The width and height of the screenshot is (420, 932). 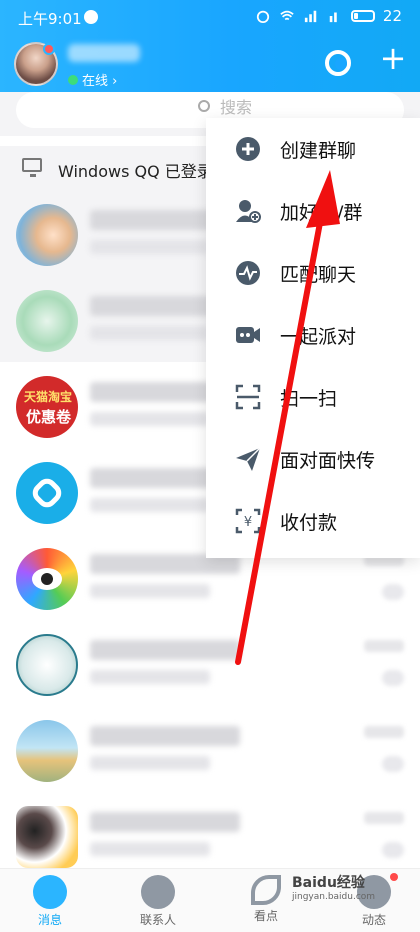 I want to click on avatar-text-line2: 优惠卷, so click(x=49, y=417).